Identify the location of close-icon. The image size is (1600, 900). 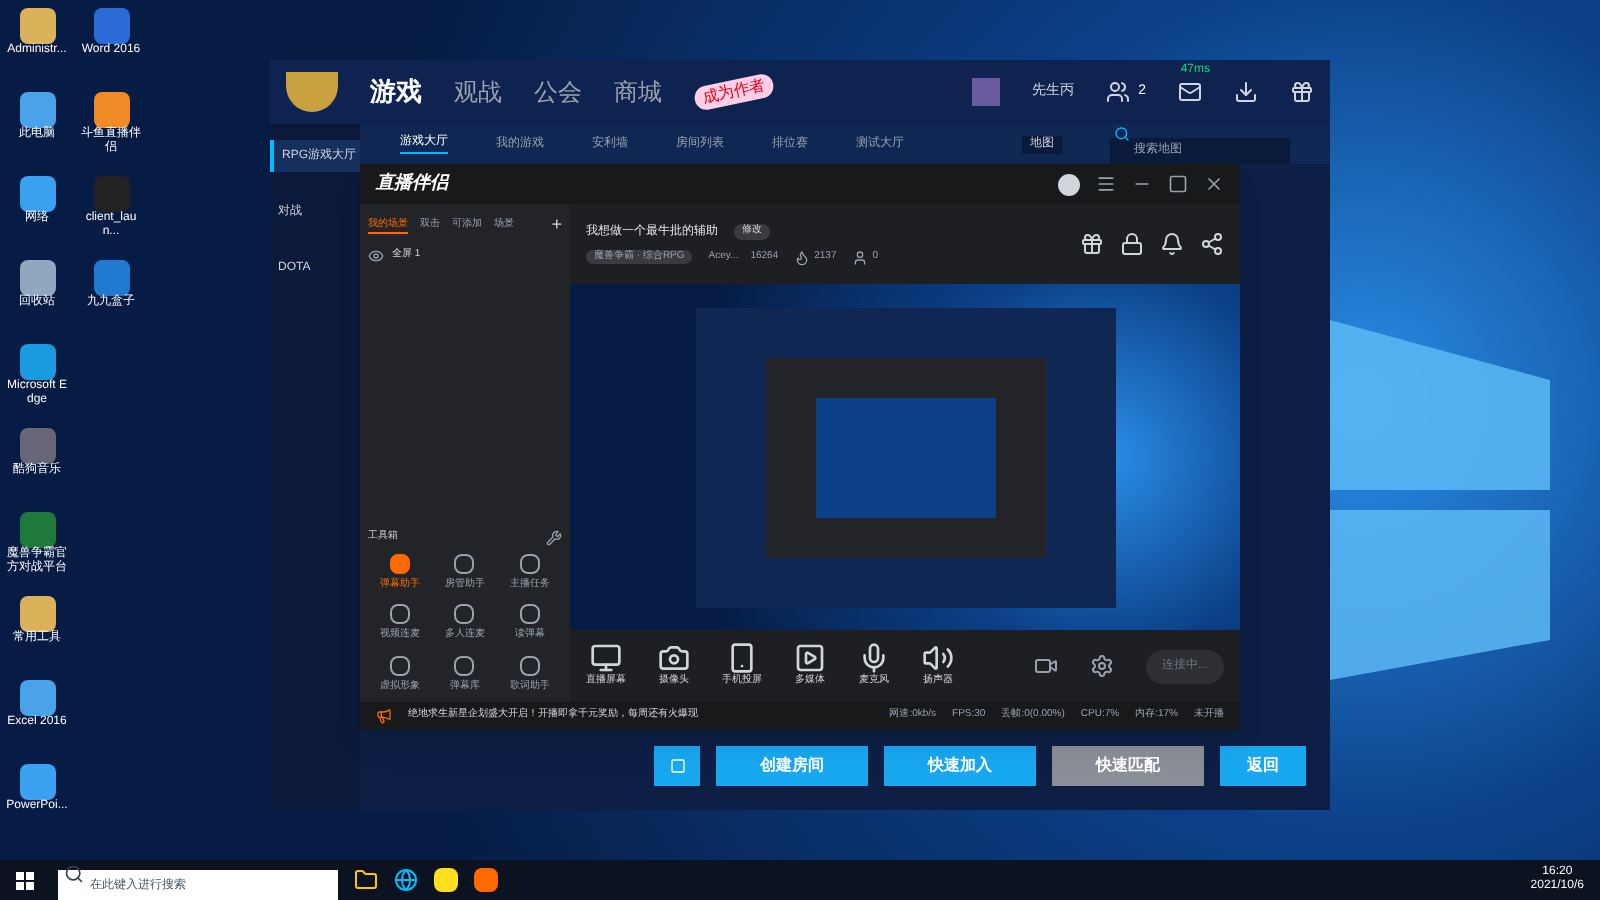
(1214, 184).